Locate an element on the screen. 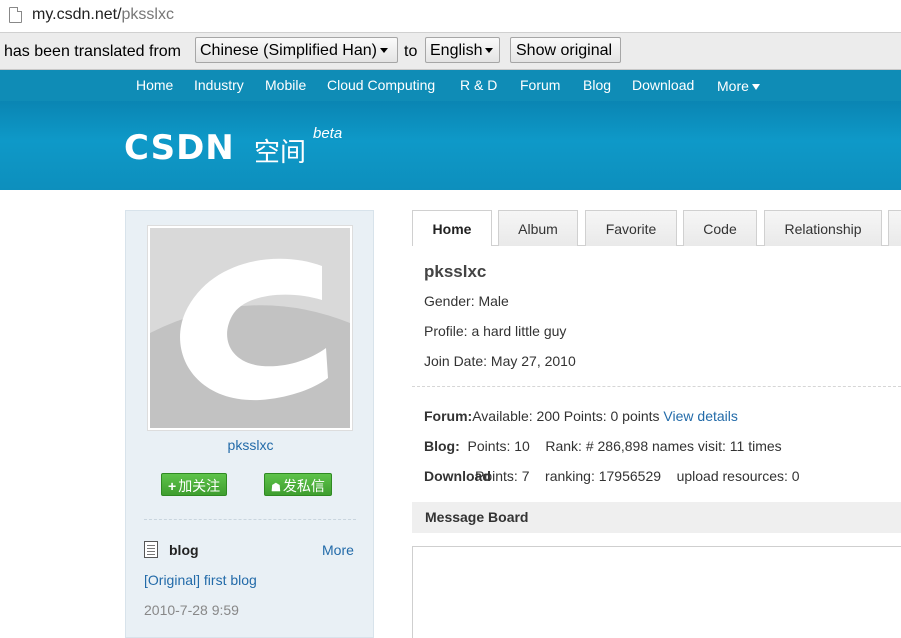  message-board-title: Message Board is located at coordinates (477, 517).